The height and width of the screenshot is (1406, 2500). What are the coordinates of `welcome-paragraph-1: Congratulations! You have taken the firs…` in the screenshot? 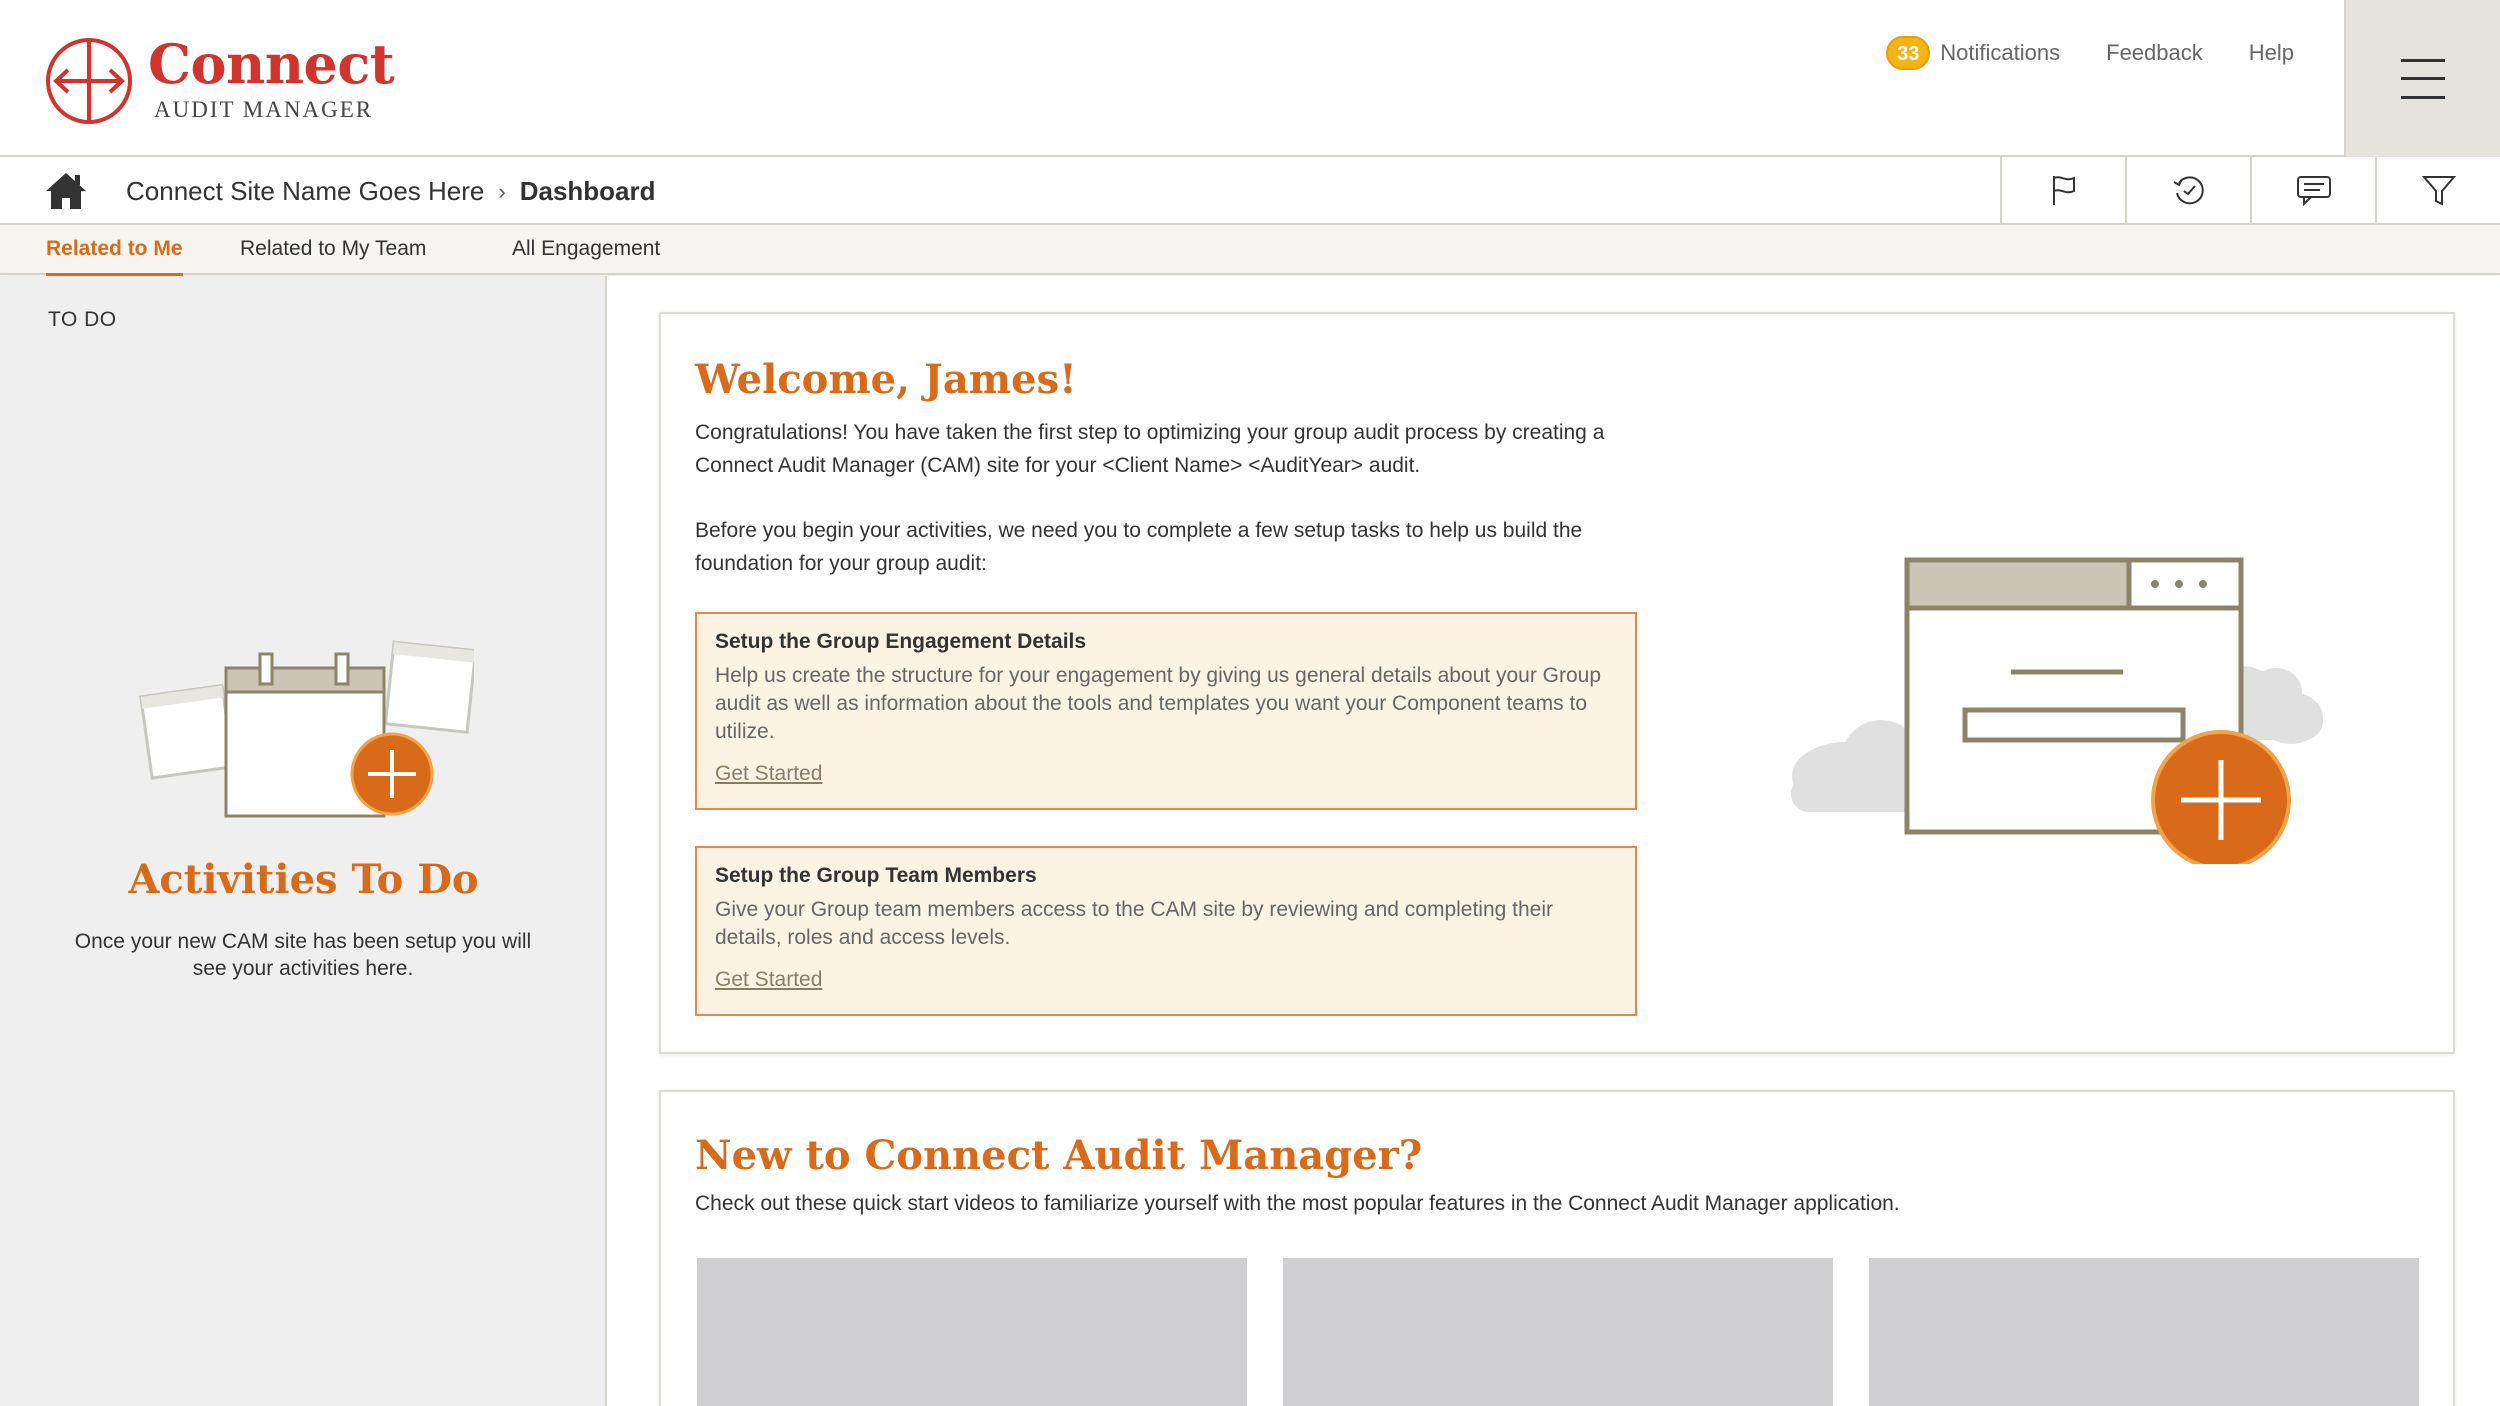 It's located at (1150, 449).